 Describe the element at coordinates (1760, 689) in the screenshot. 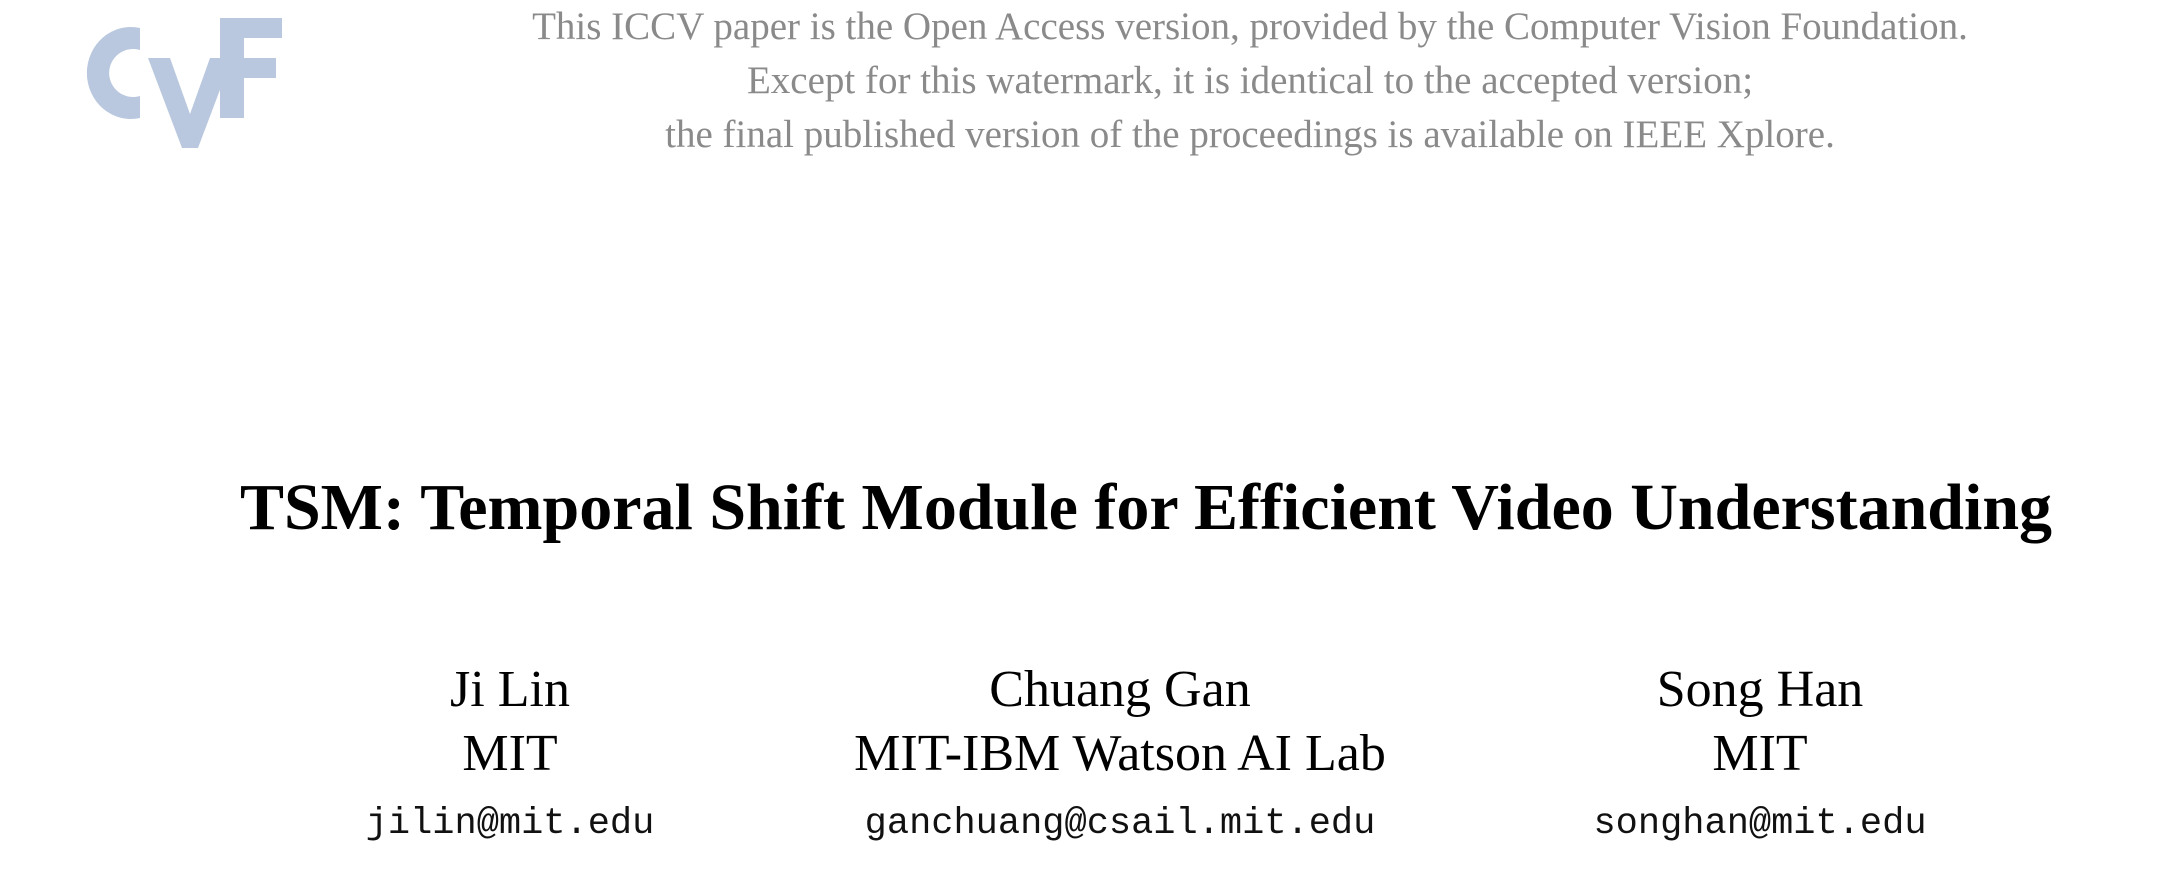

I see `author-name: Song Han` at that location.